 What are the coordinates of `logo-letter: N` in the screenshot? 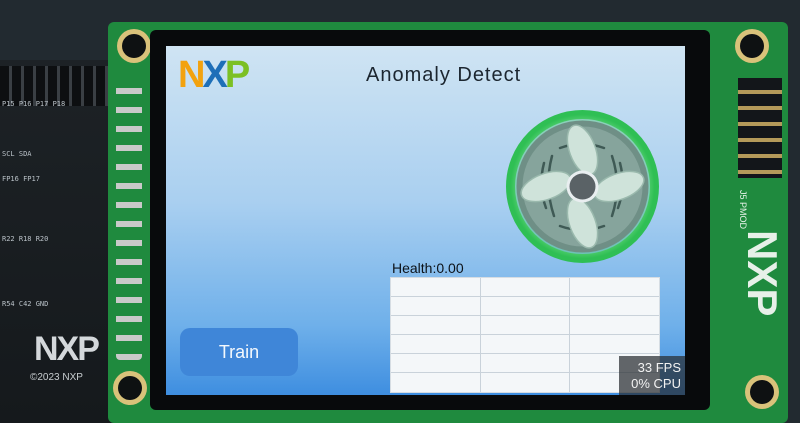 It's located at (192, 75).